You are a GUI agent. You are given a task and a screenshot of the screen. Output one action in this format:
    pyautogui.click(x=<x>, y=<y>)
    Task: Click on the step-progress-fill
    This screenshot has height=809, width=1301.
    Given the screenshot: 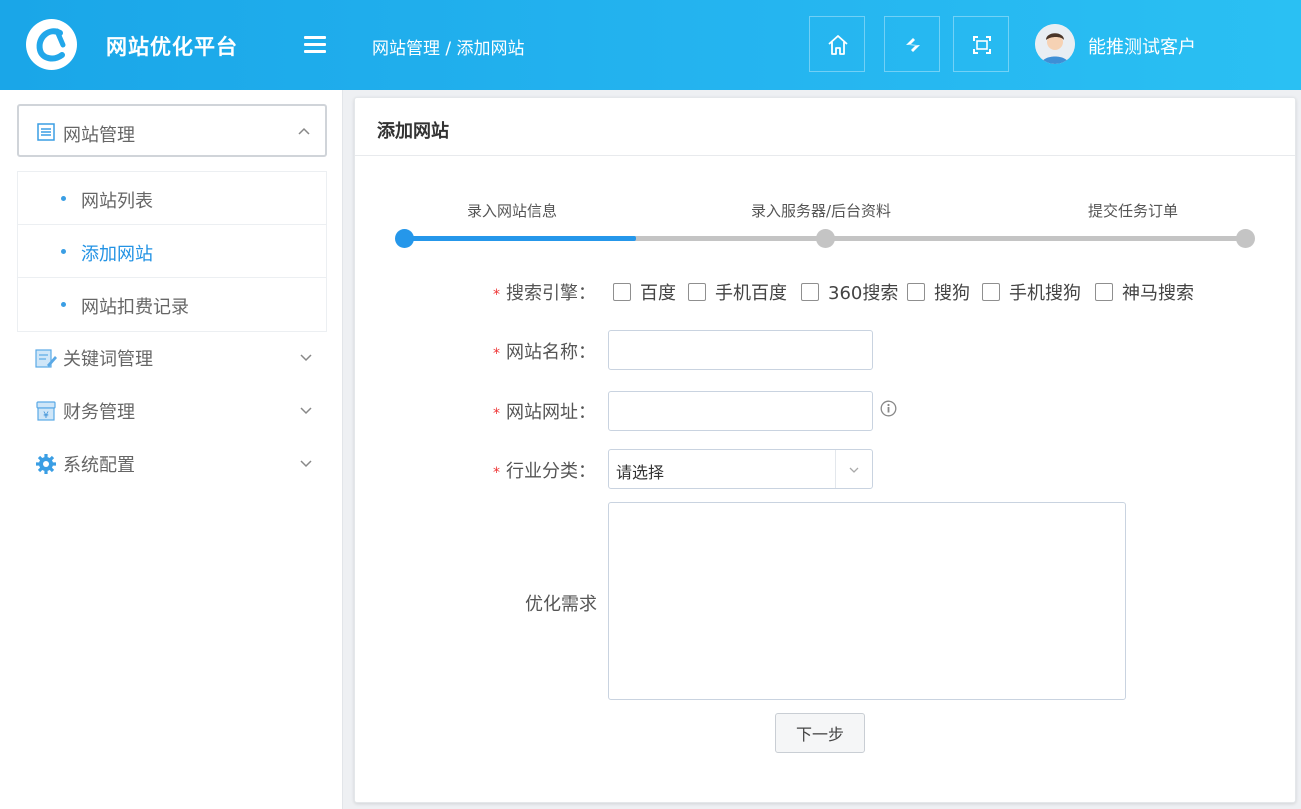 What is the action you would take?
    pyautogui.click(x=521, y=238)
    